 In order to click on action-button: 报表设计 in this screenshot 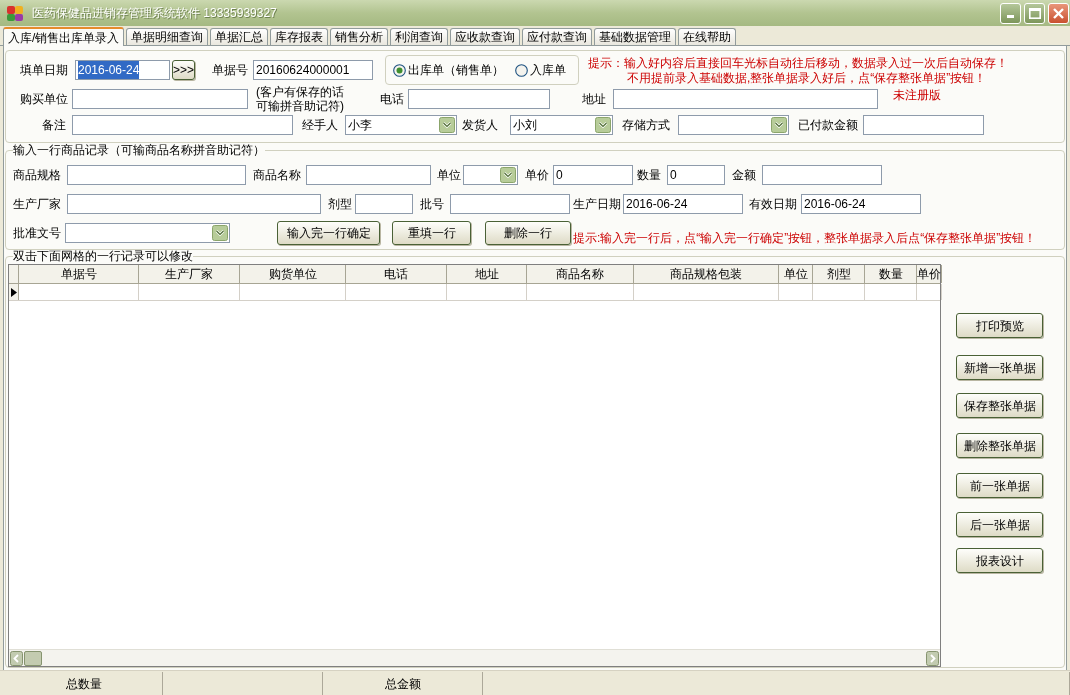, I will do `click(999, 560)`.